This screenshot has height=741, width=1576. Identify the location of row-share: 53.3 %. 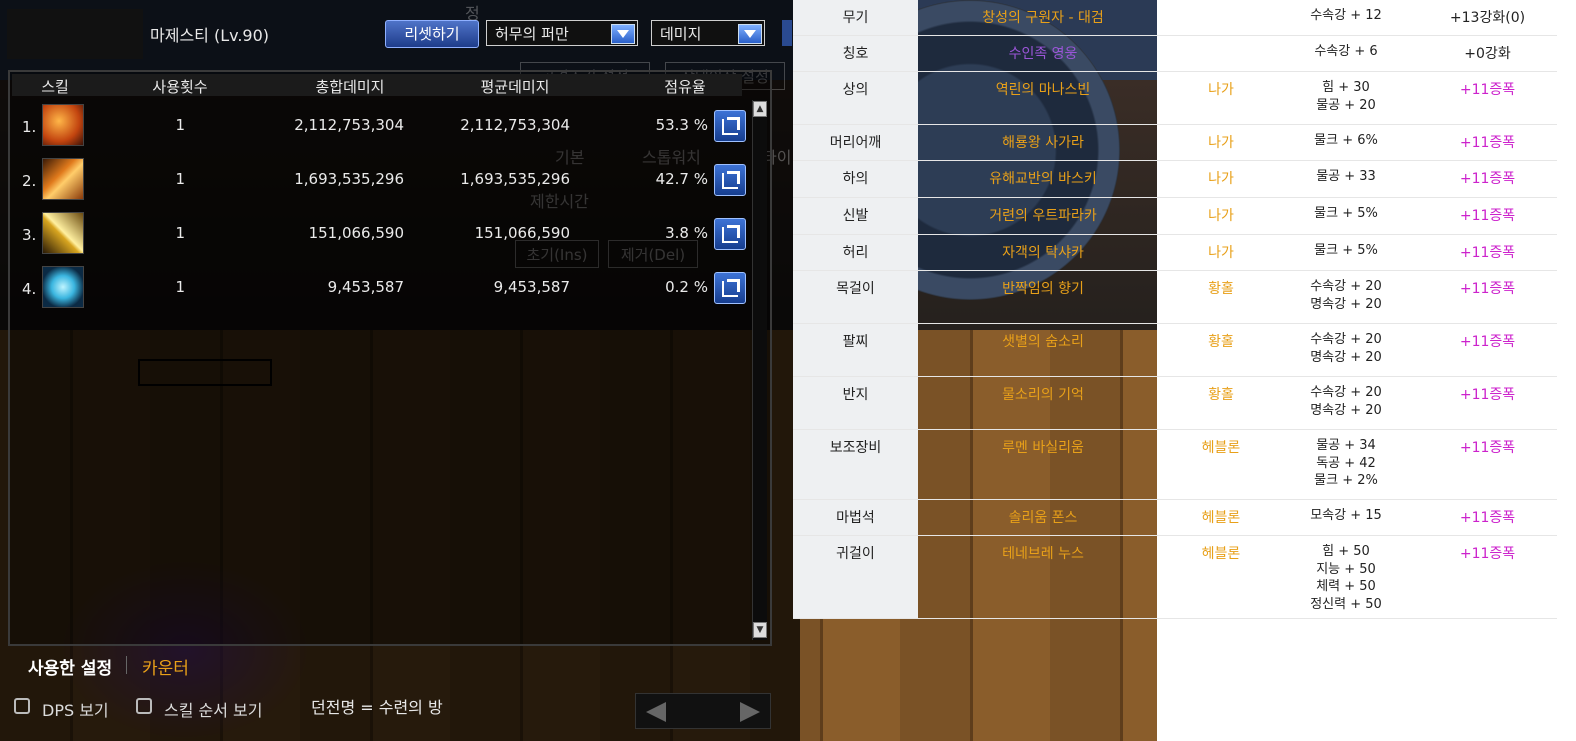
(681, 125).